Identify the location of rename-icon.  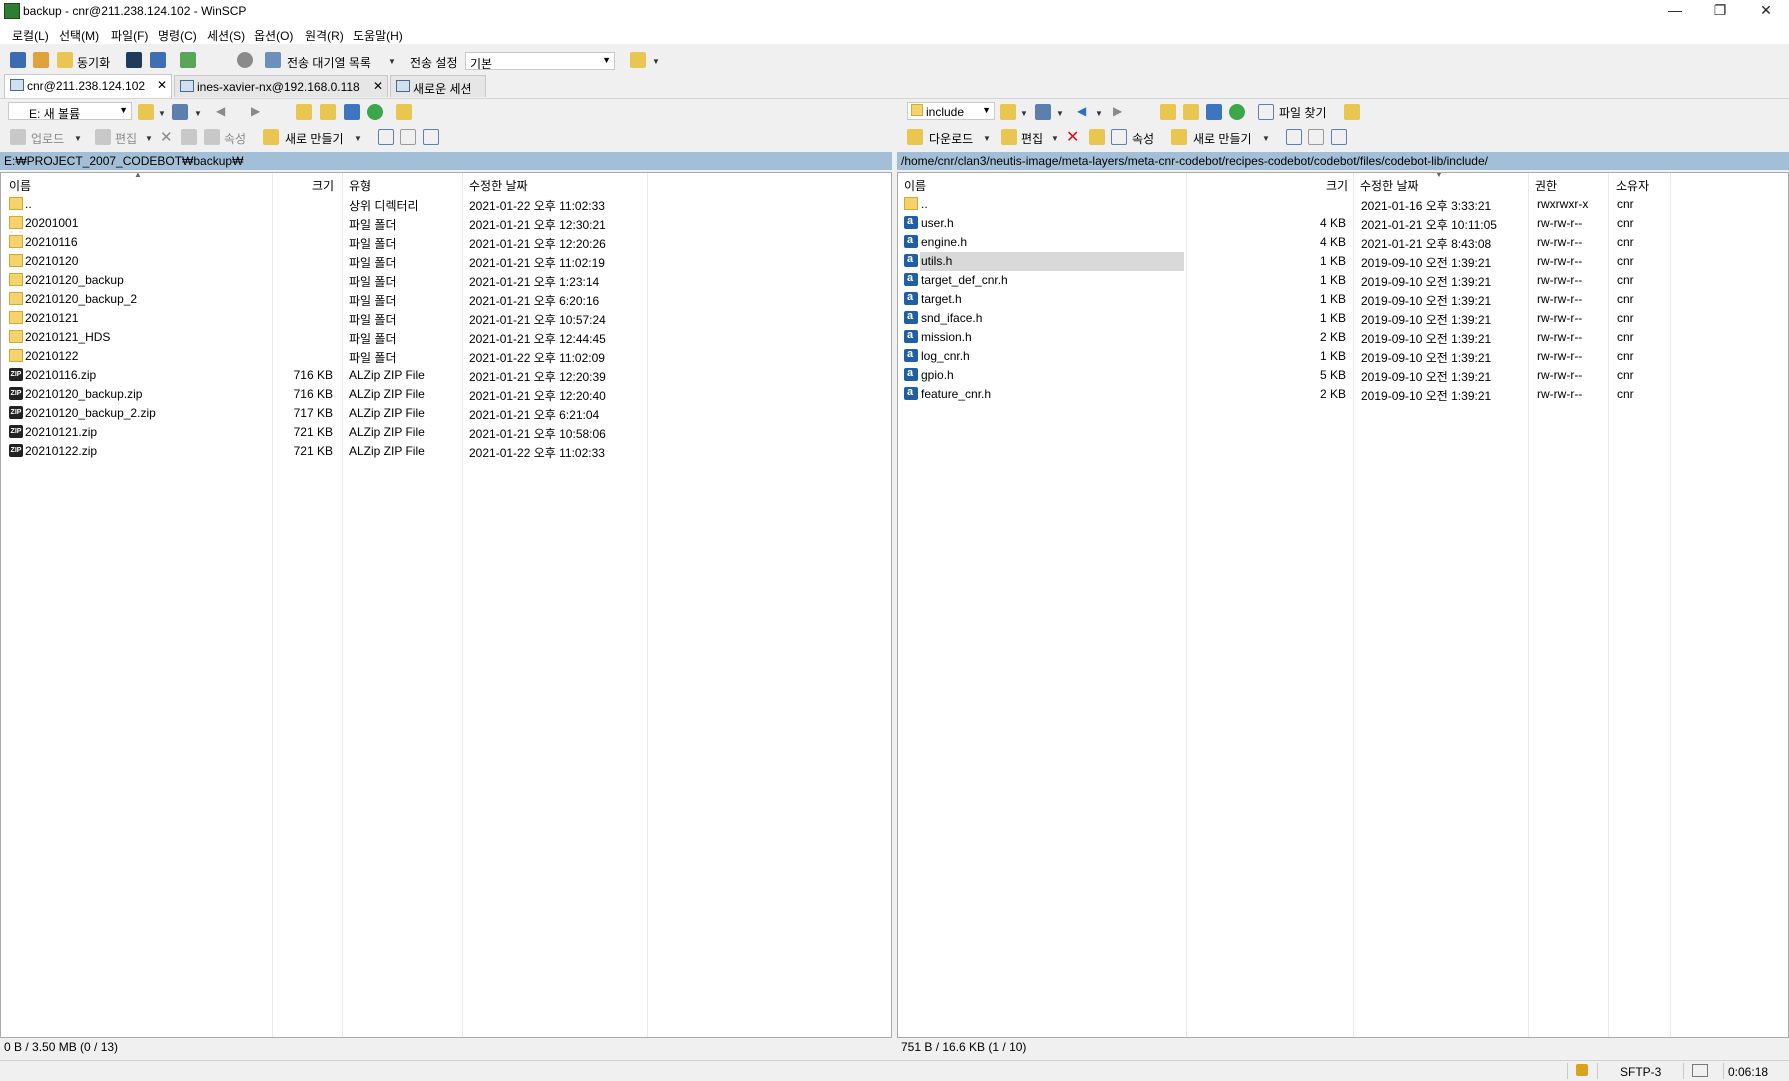
(1097, 137).